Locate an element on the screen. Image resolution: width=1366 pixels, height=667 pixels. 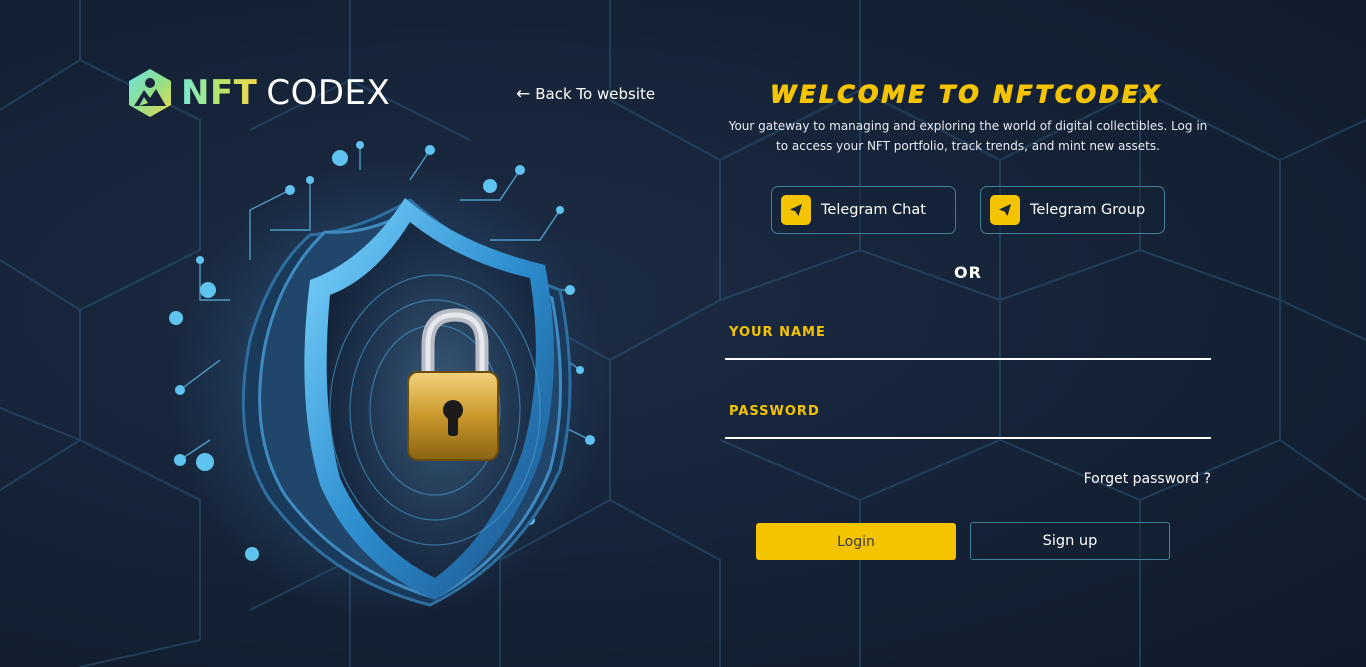
telegram-group-button: Telegram Group is located at coordinates (1072, 210).